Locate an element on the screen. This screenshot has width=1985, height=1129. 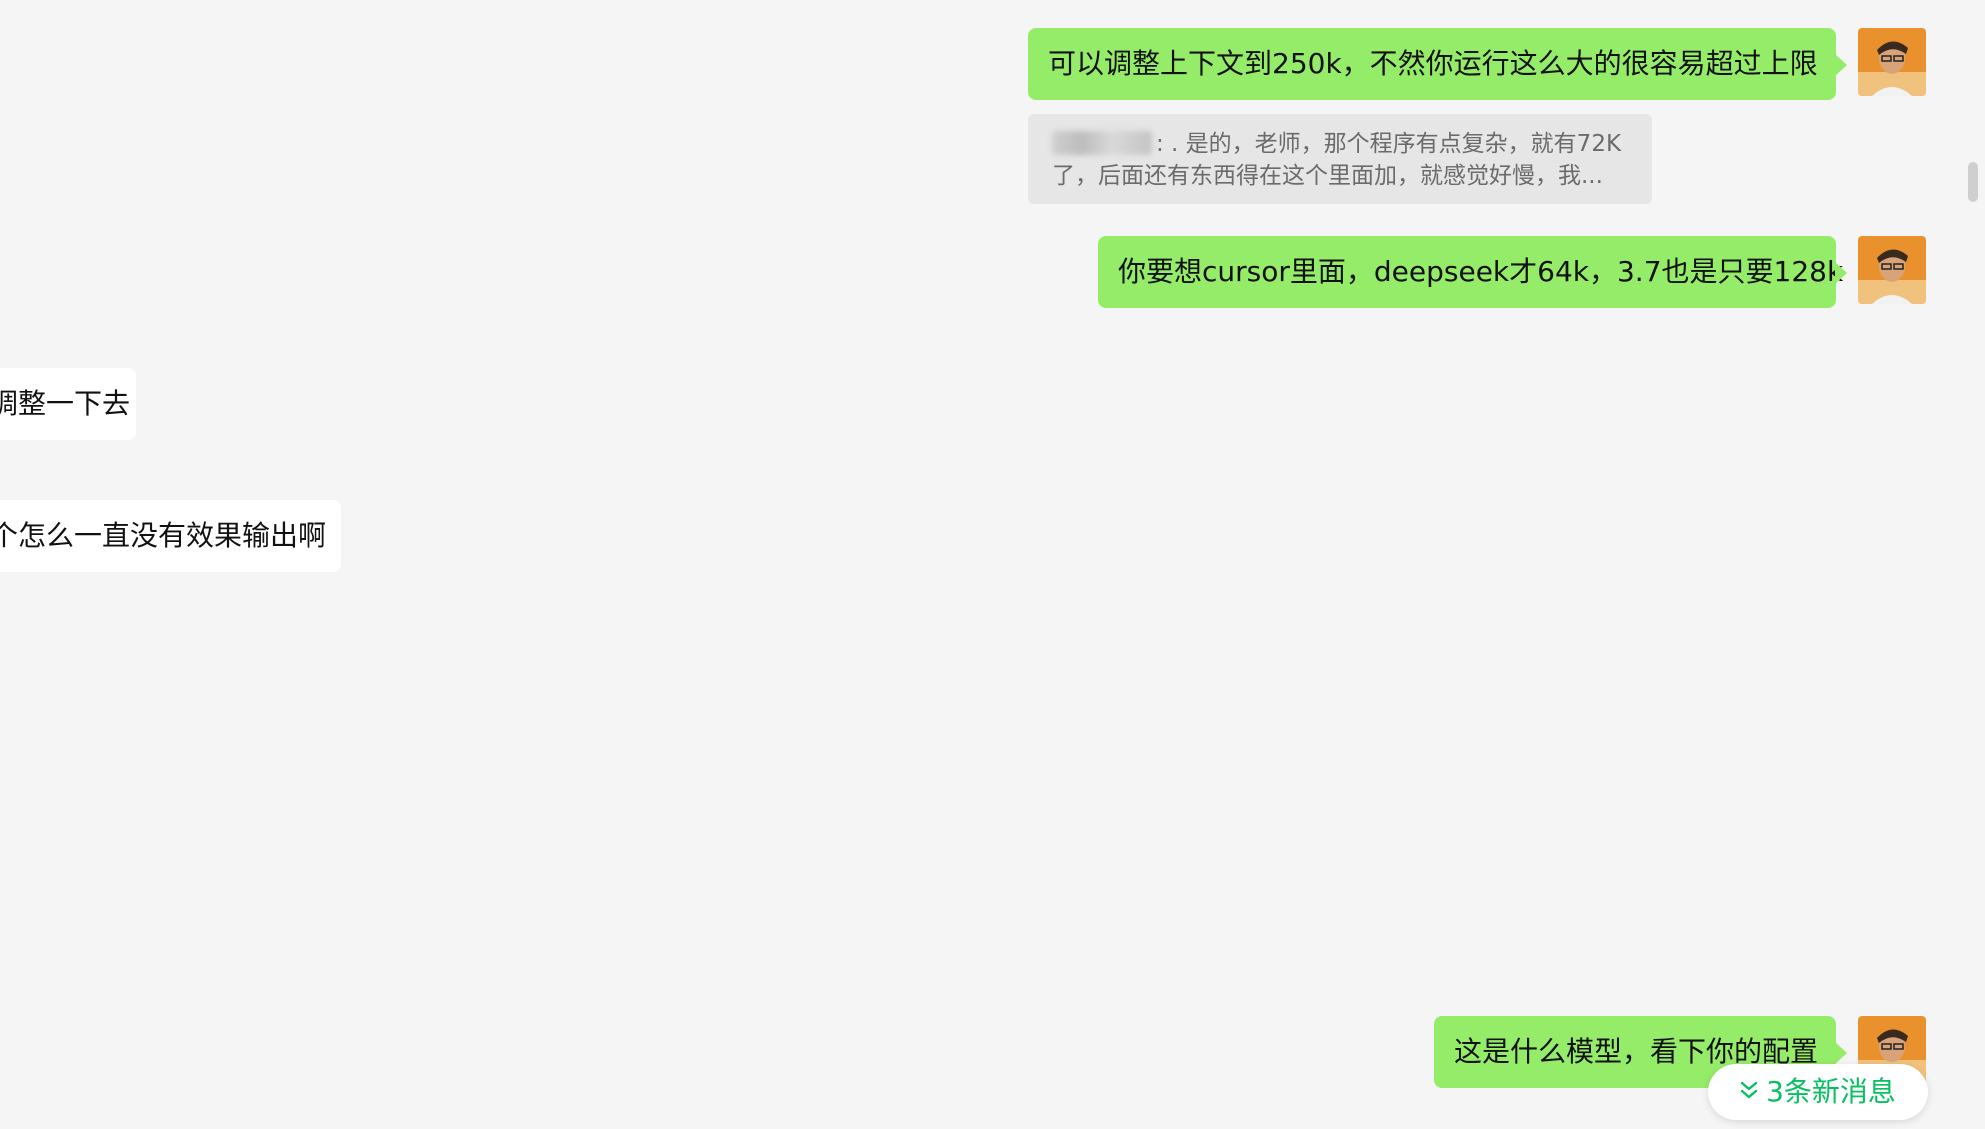
message-bubble-outgoing: 你要想cursor里面，deepseek才64k，3.7也是只要128k is located at coordinates (1472, 272).